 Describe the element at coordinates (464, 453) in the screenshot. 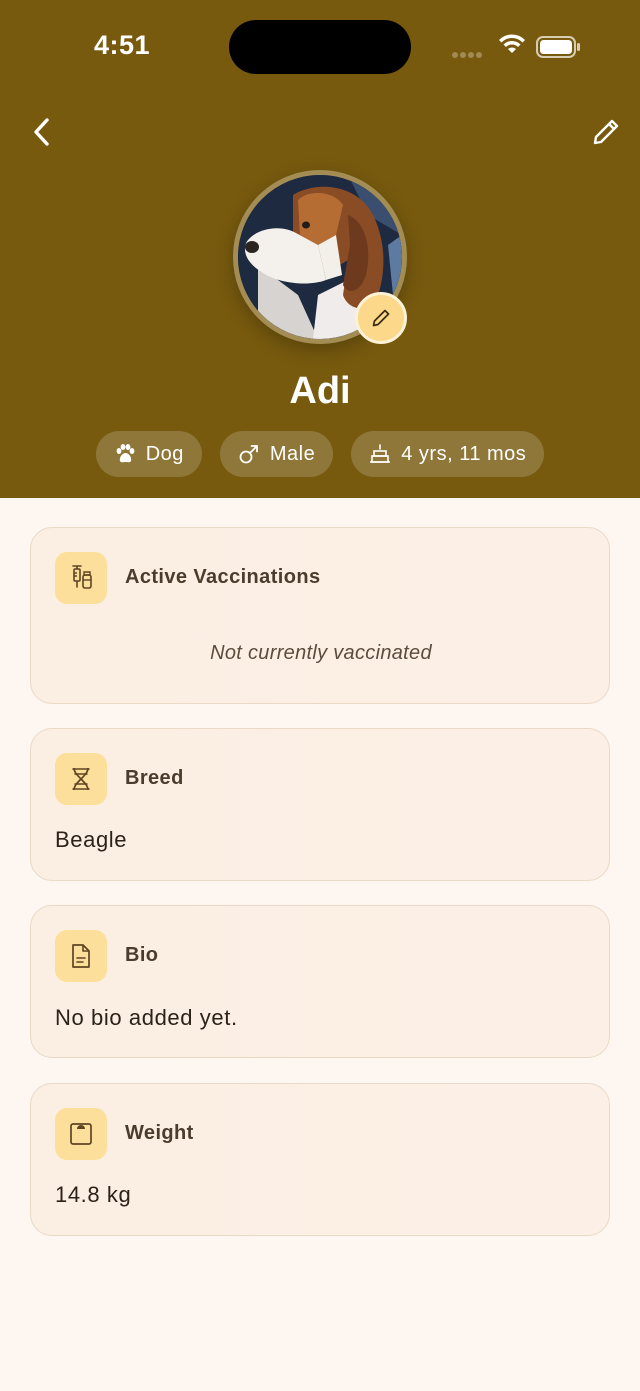

I see `age-label: 4 yrs, 11 mos` at that location.